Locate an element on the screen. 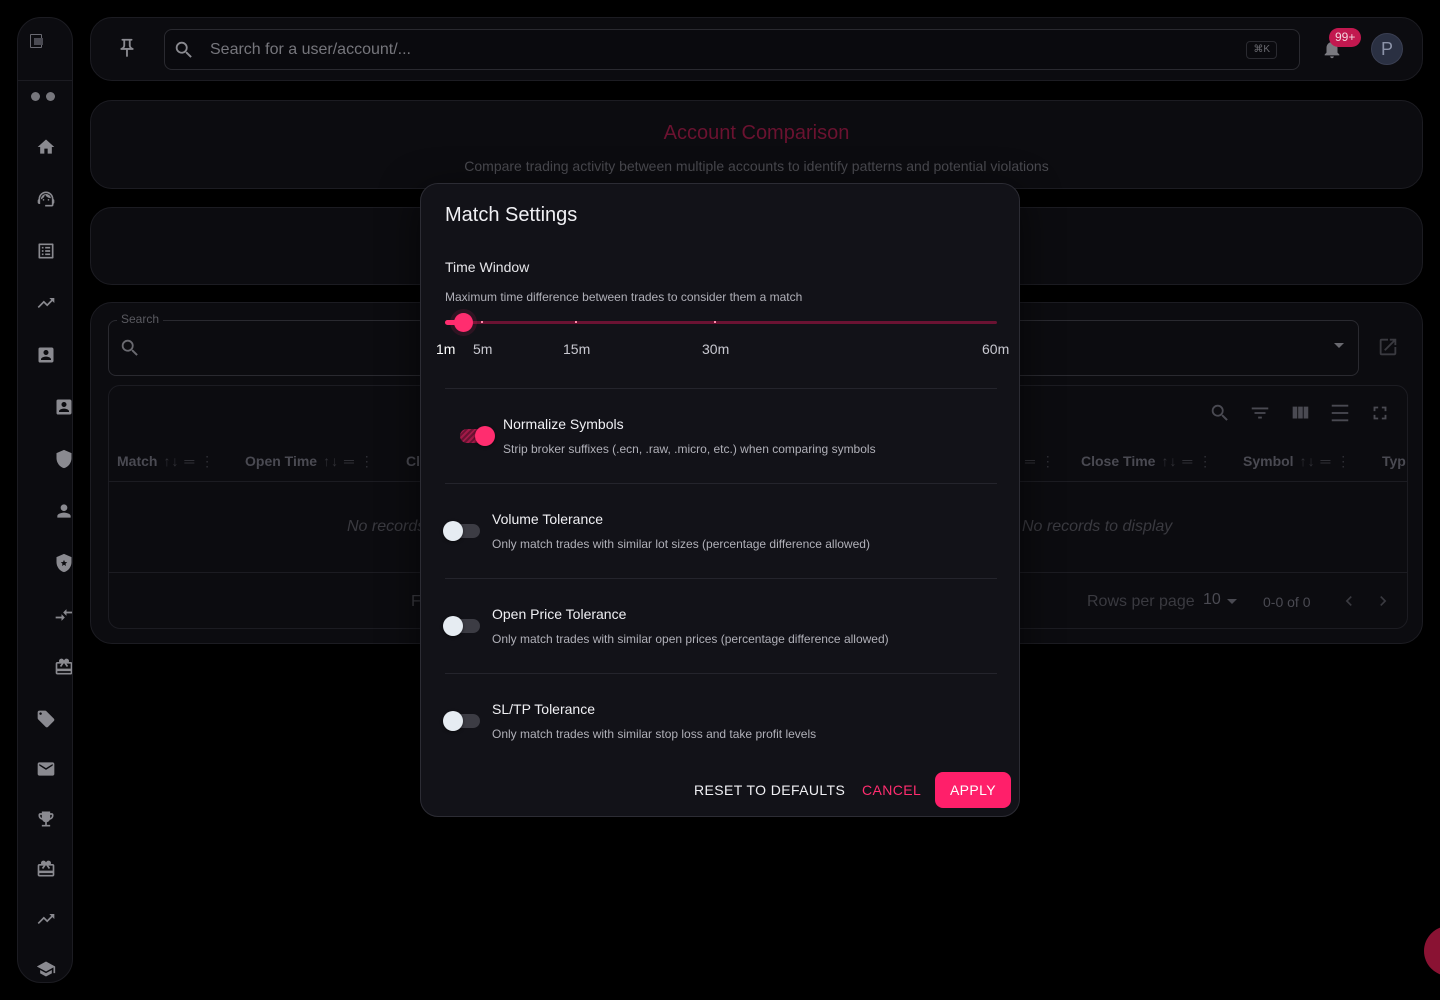 This screenshot has width=1440, height=1000. dialog-title: Match Settings is located at coordinates (511, 215).